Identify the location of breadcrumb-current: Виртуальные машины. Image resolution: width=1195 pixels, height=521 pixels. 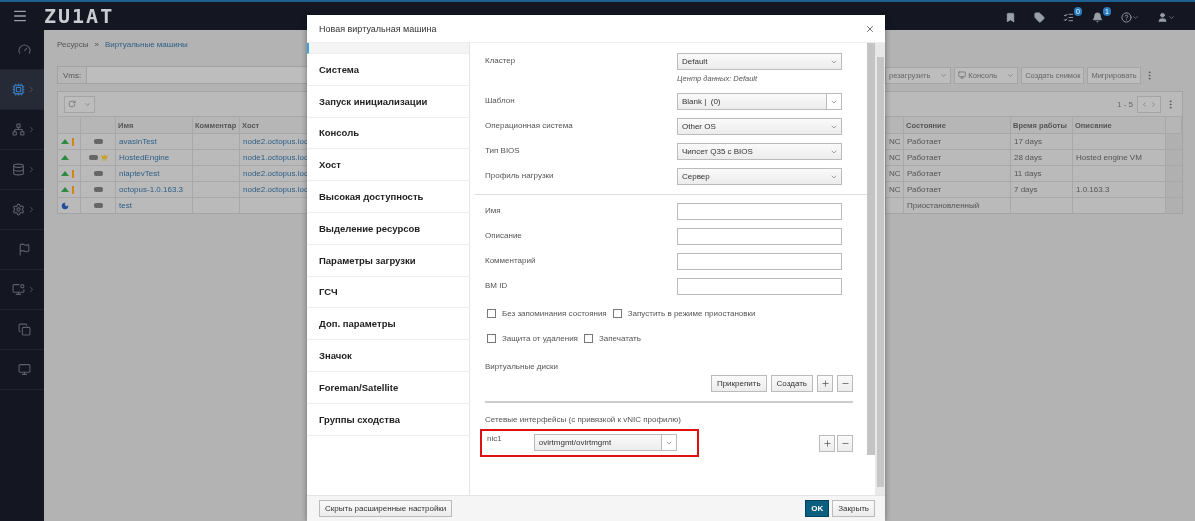
(146, 44).